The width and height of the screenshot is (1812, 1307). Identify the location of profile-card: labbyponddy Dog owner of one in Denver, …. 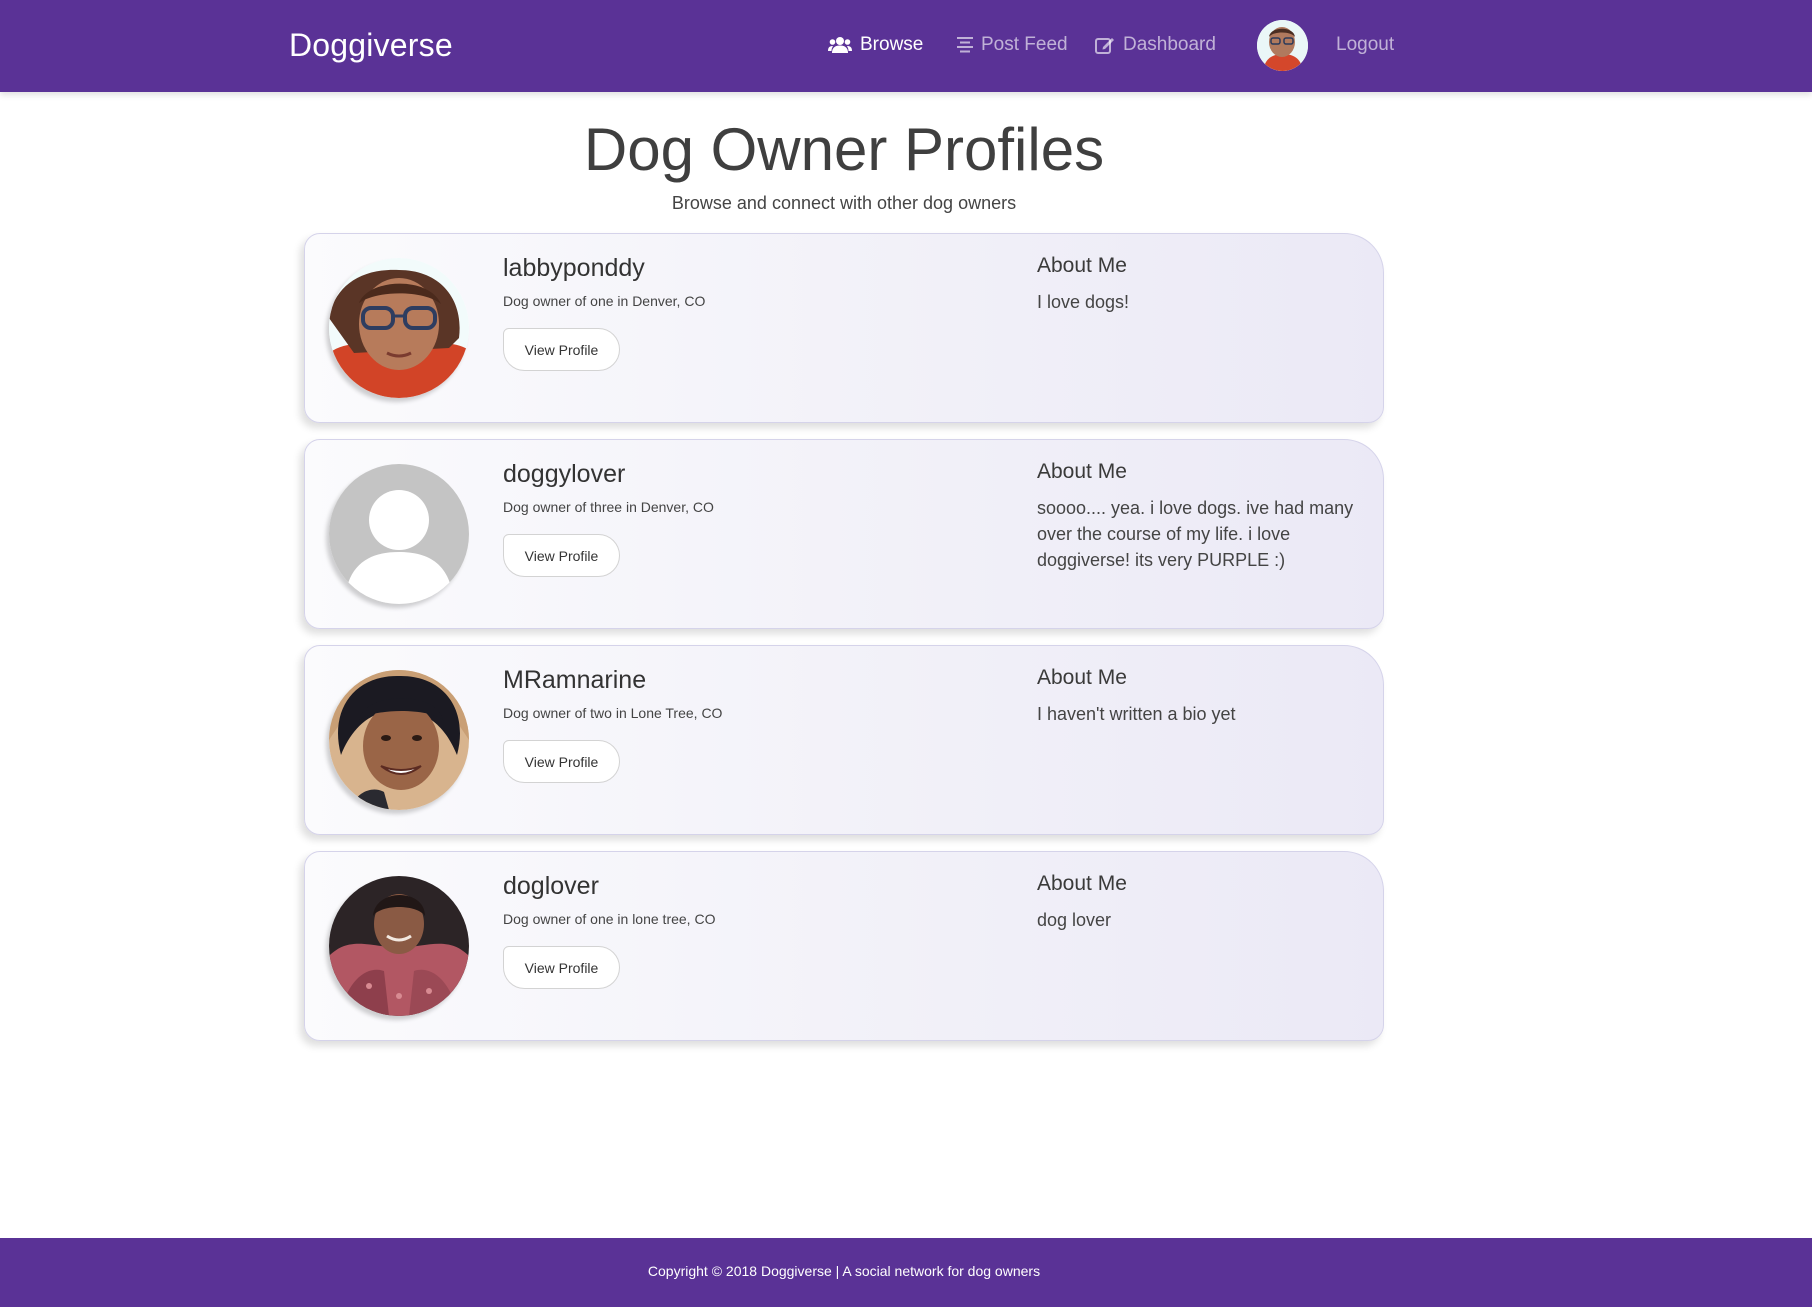
(844, 328).